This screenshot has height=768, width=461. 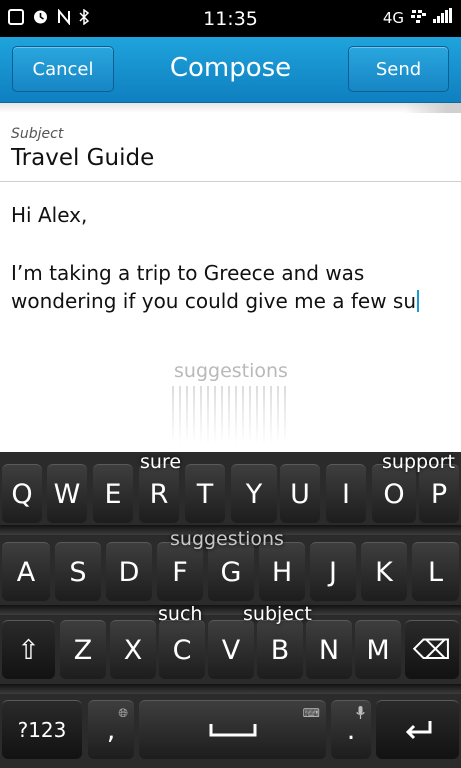 I want to click on period-key: ., so click(x=351, y=729).